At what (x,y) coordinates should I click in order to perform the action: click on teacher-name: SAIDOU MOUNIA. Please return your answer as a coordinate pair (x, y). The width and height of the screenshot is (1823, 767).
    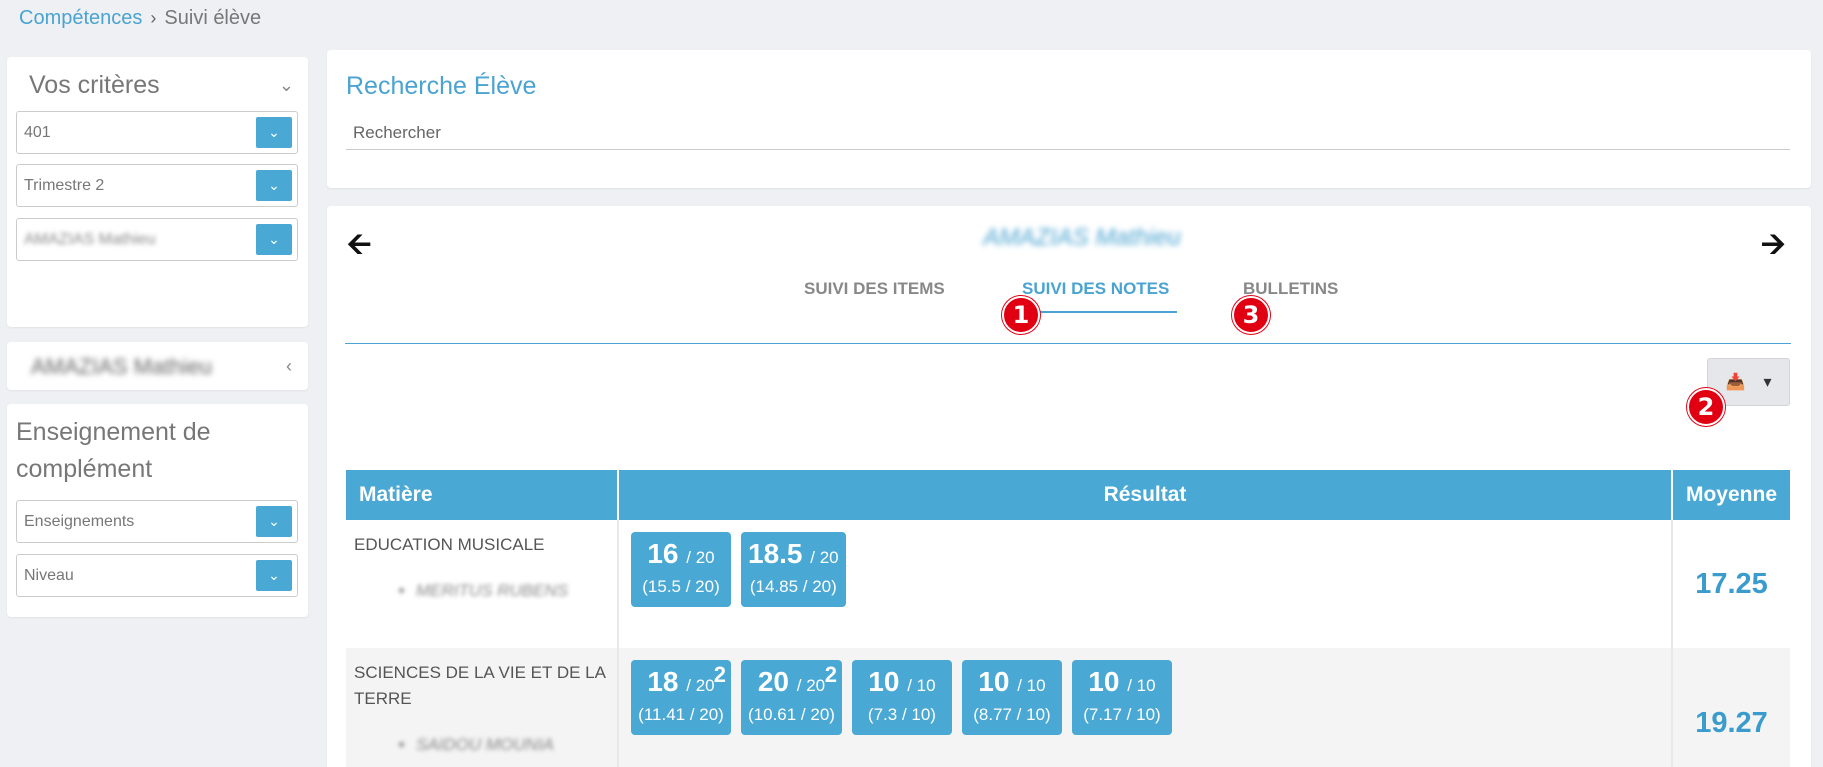
    Looking at the image, I should click on (485, 744).